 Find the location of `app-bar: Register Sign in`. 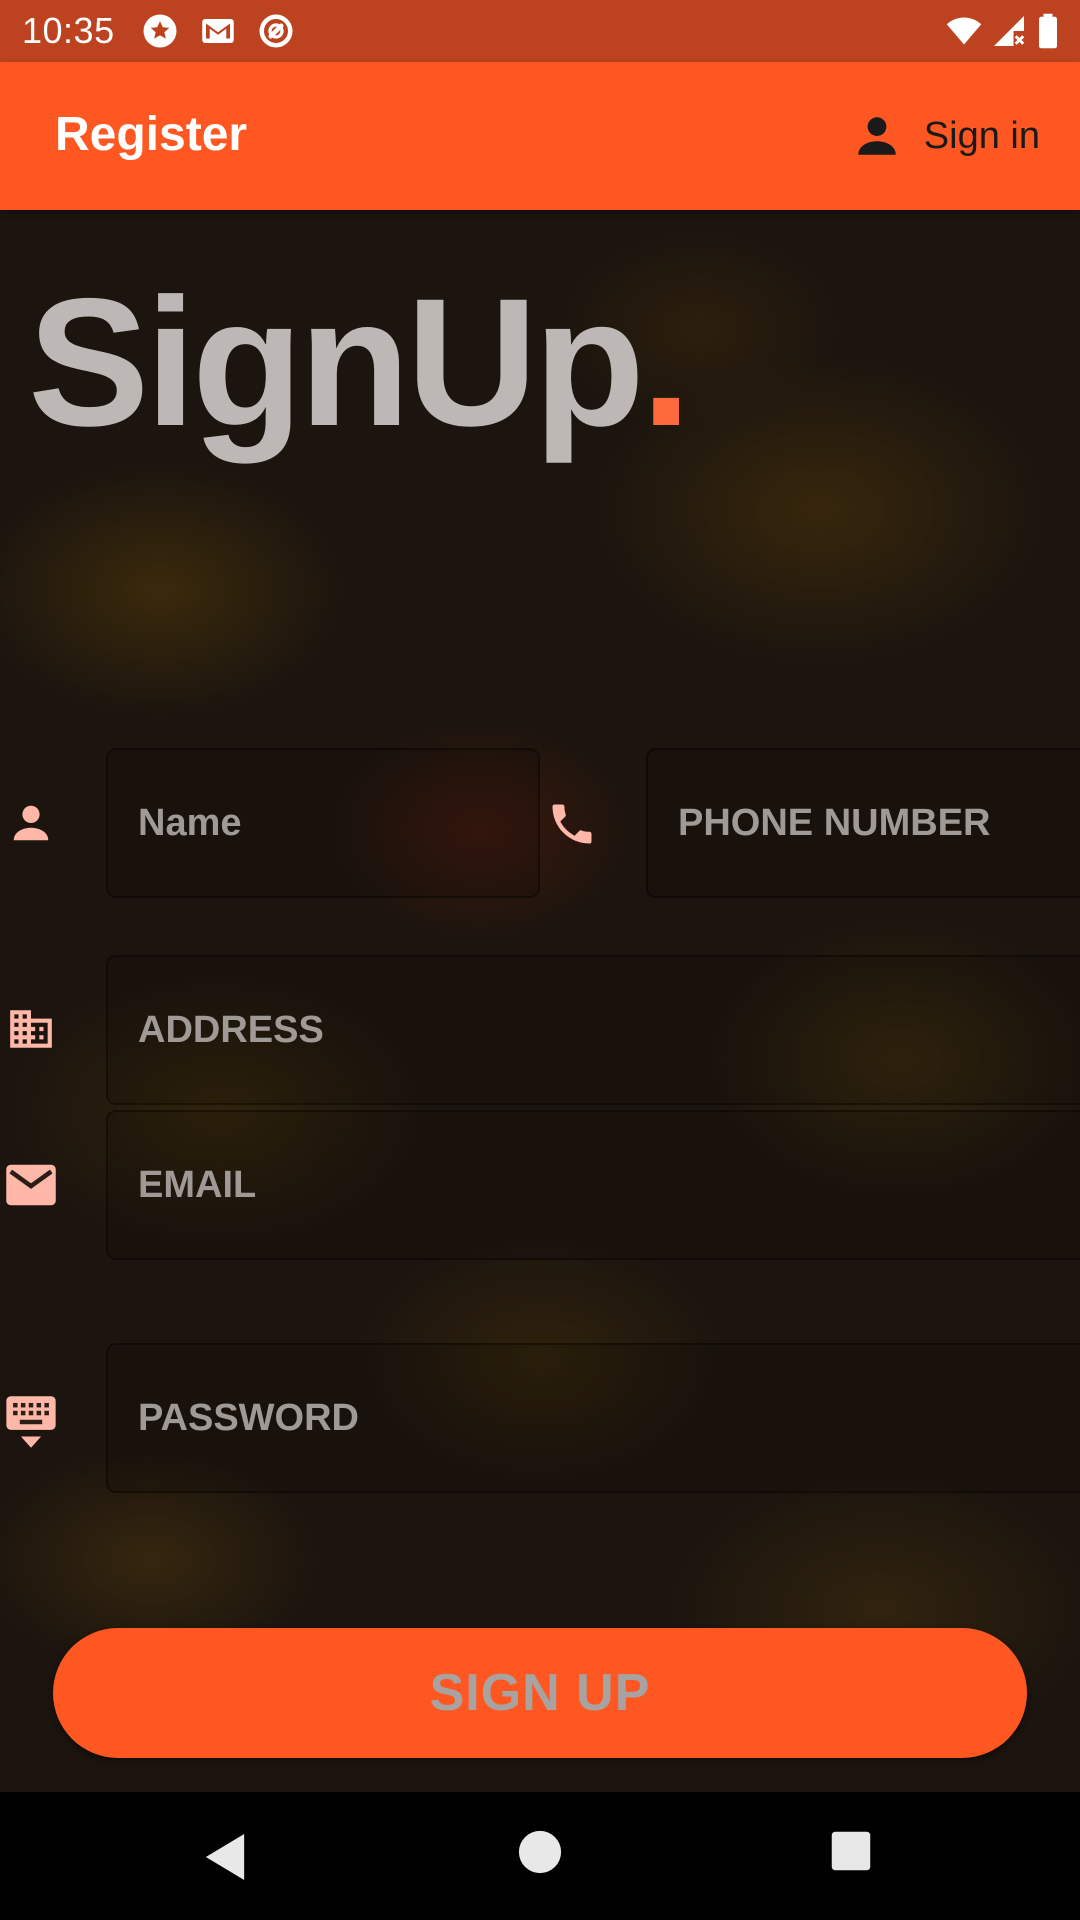

app-bar: Register Sign in is located at coordinates (540, 136).